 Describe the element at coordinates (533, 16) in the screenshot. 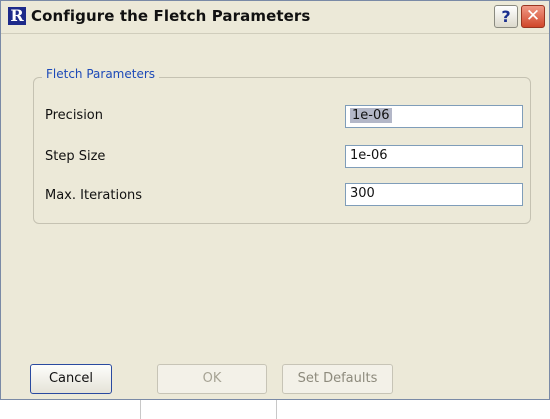

I see `close-button: ✕` at that location.